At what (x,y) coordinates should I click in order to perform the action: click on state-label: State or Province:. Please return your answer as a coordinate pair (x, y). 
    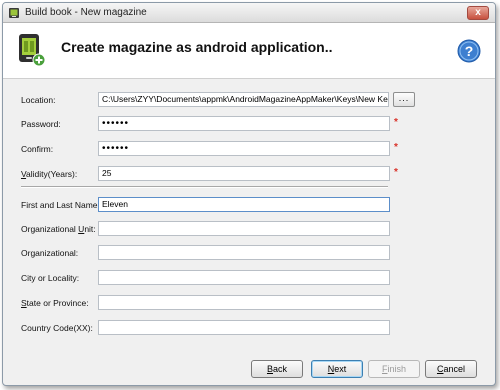
    Looking at the image, I should click on (55, 303).